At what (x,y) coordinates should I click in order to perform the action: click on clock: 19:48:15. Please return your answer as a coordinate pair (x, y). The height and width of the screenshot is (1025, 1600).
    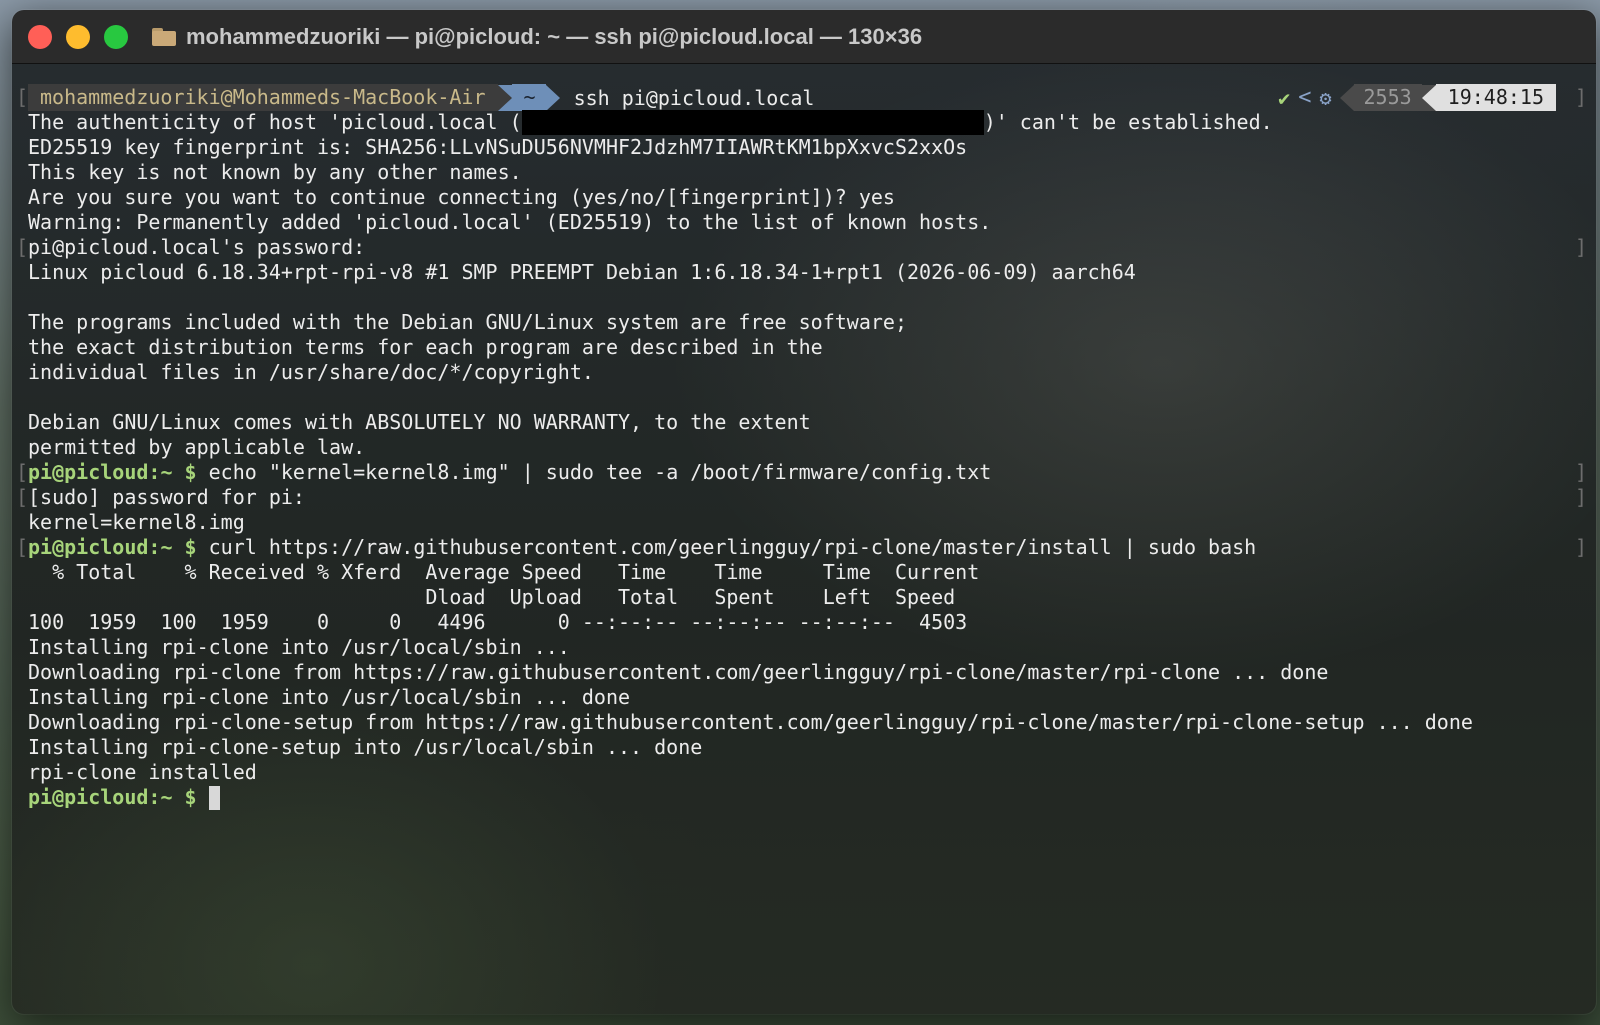
    Looking at the image, I should click on (1495, 97).